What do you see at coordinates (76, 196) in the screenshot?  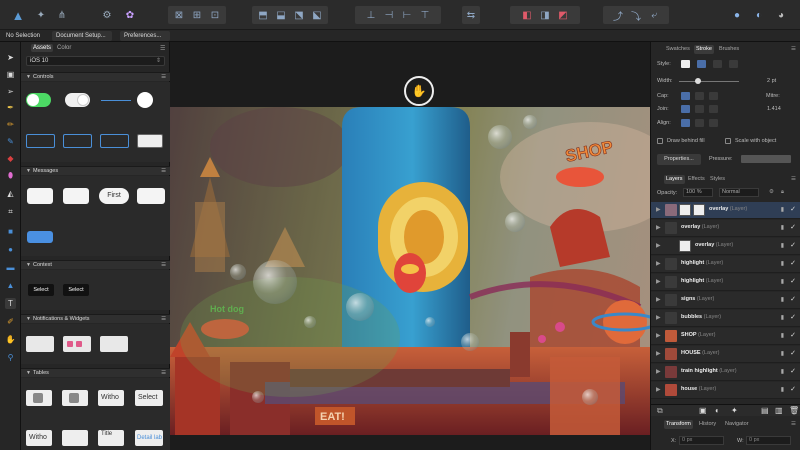 I see `message-bubble-asset` at bounding box center [76, 196].